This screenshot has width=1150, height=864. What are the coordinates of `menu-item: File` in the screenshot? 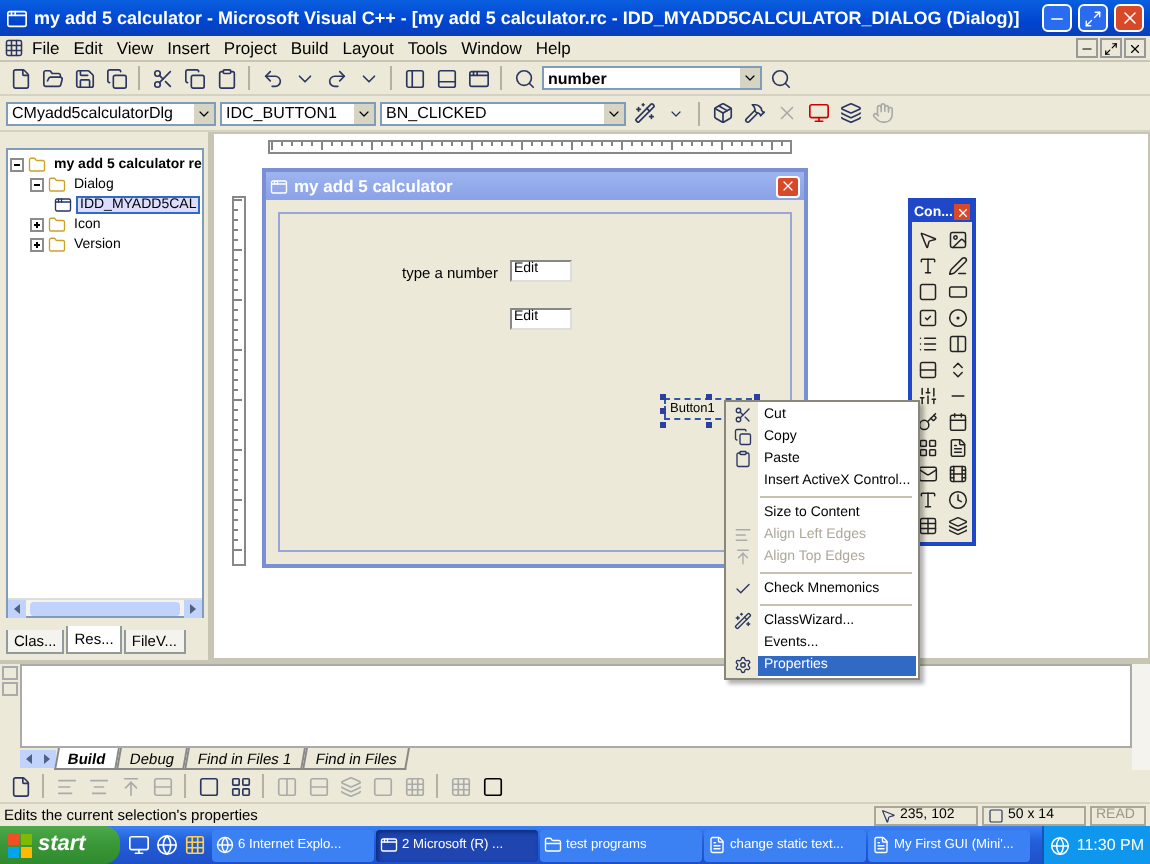 It's located at (46, 48).